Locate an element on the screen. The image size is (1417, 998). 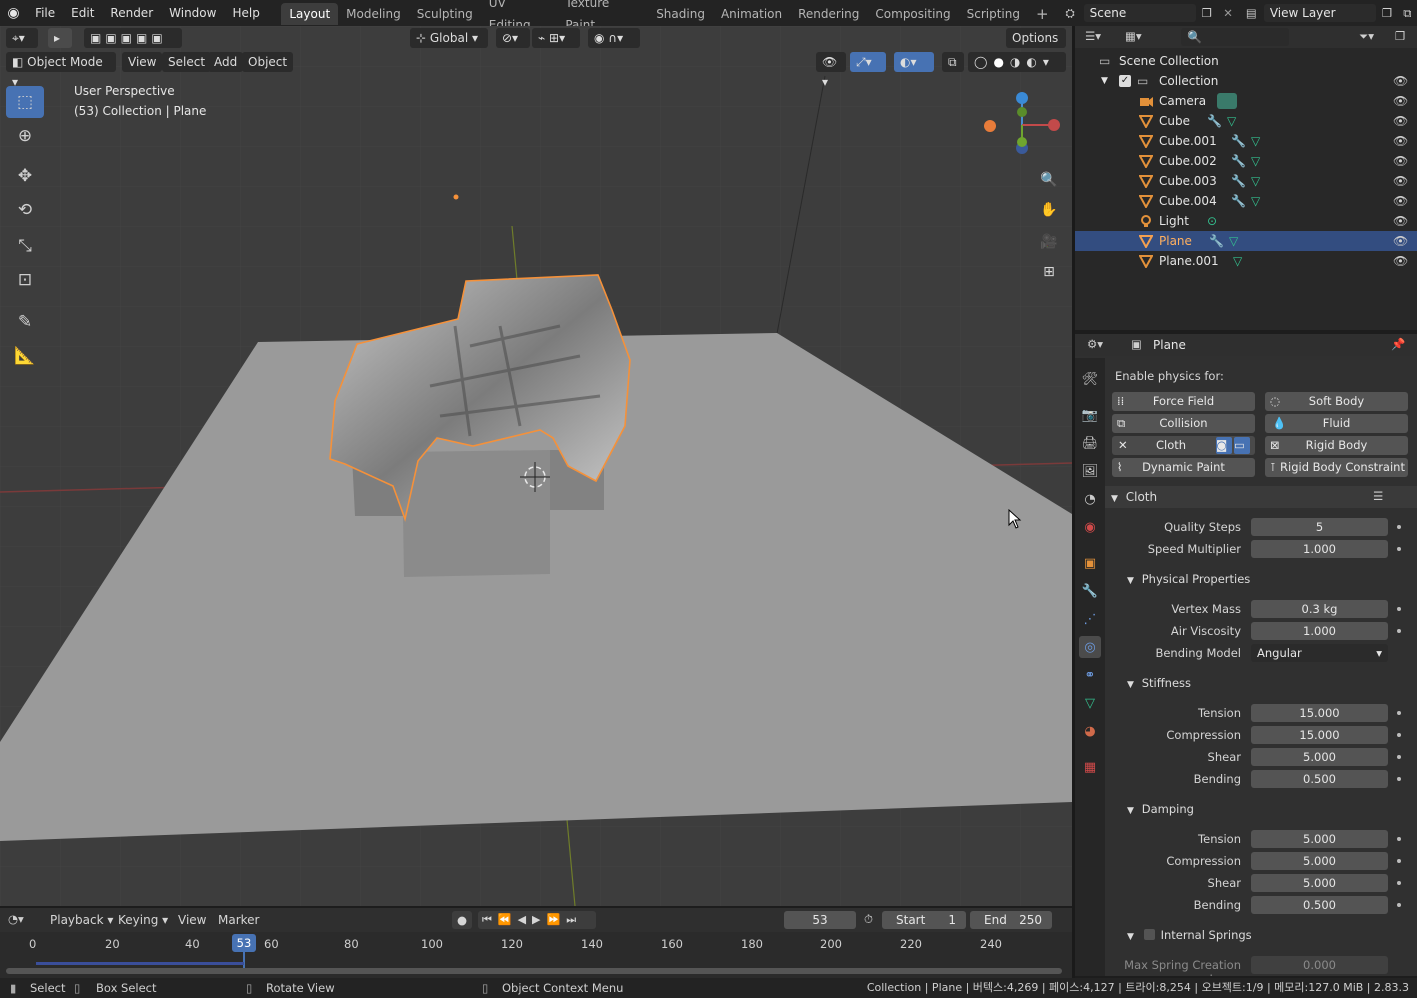
playhead: 53 is located at coordinates (244, 943).